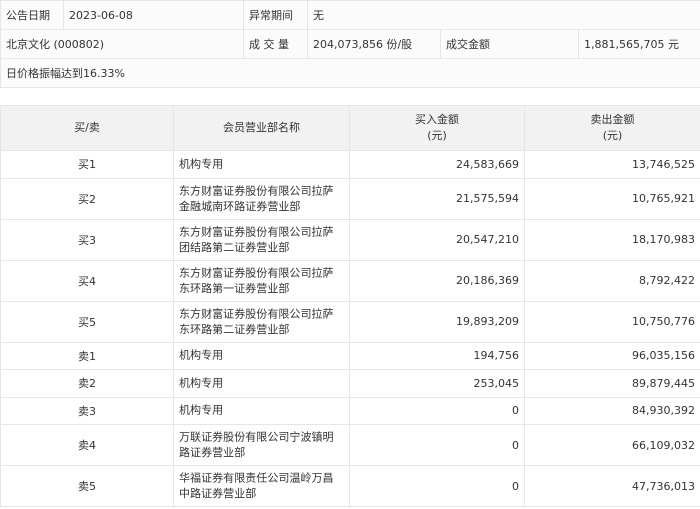 Image resolution: width=700 pixels, height=509 pixels. Describe the element at coordinates (509, 44) in the screenshot. I see `amount-label: 成交金额` at that location.